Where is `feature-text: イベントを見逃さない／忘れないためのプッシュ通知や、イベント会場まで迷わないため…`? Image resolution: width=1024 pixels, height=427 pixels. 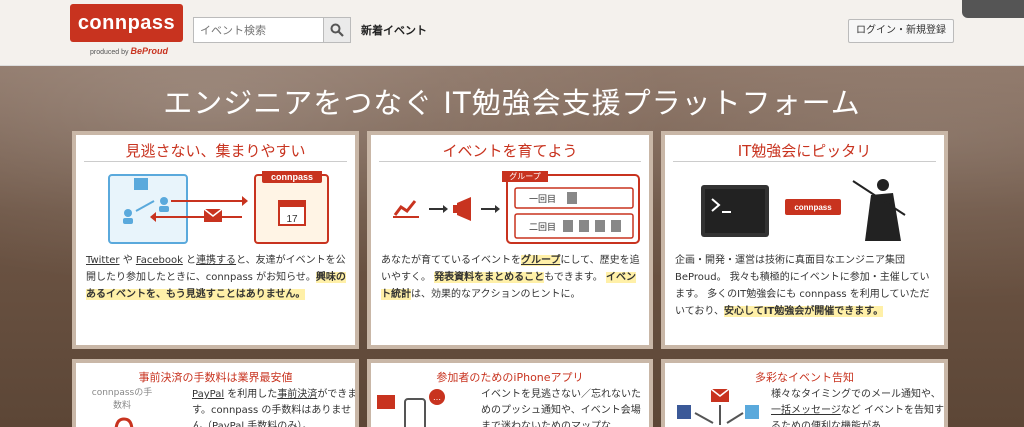 feature-text: イベントを見逃さない／忘れないためのプッシュ通知や、イベント会場まで迷わないため… is located at coordinates (561, 408).